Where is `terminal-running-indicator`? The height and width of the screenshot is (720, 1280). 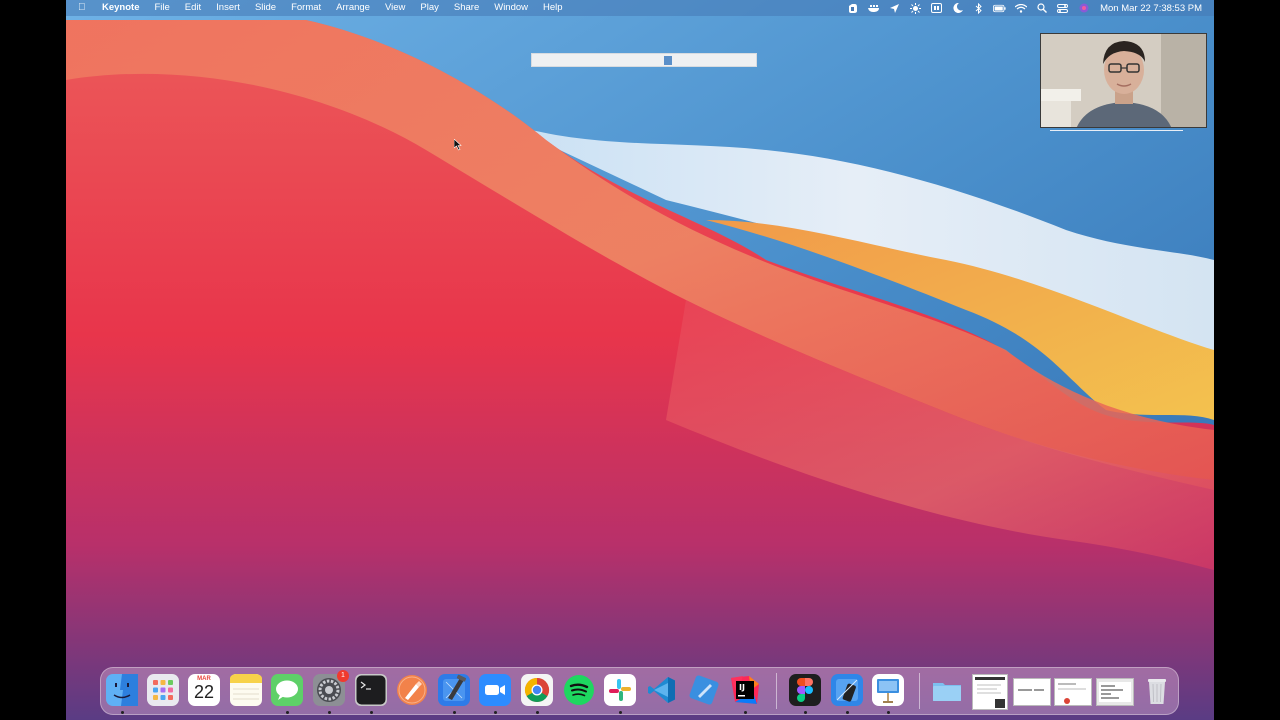
terminal-running-indicator is located at coordinates (371, 712).